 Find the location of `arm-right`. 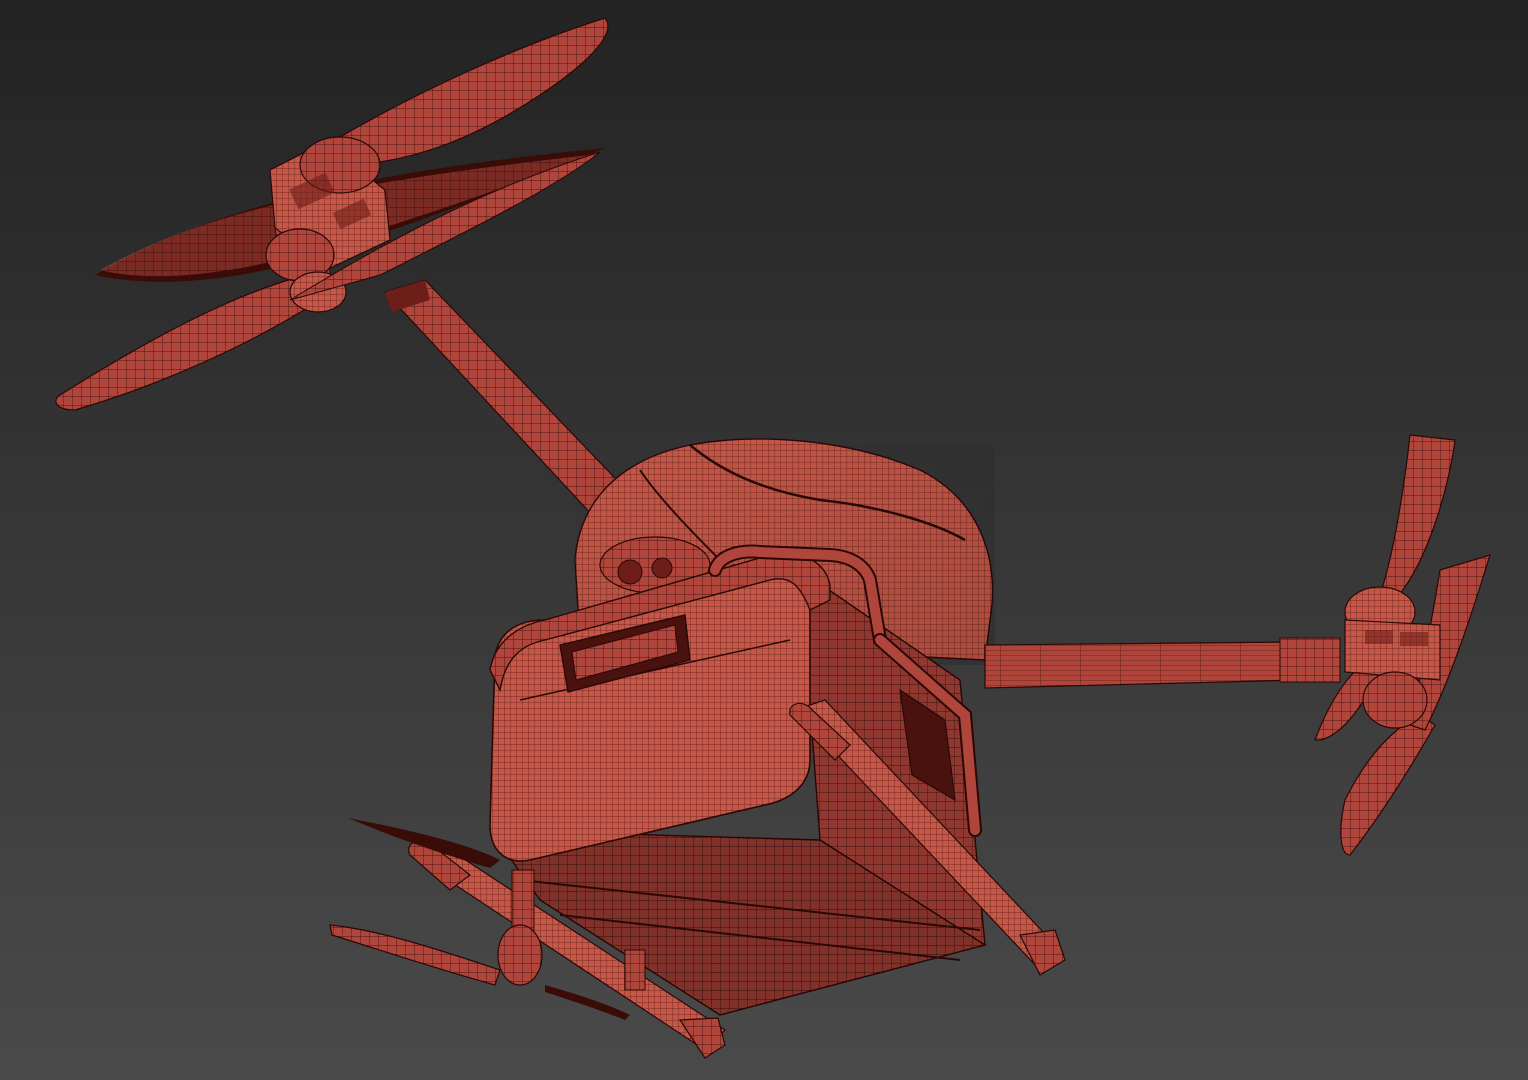

arm-right is located at coordinates (1162, 663).